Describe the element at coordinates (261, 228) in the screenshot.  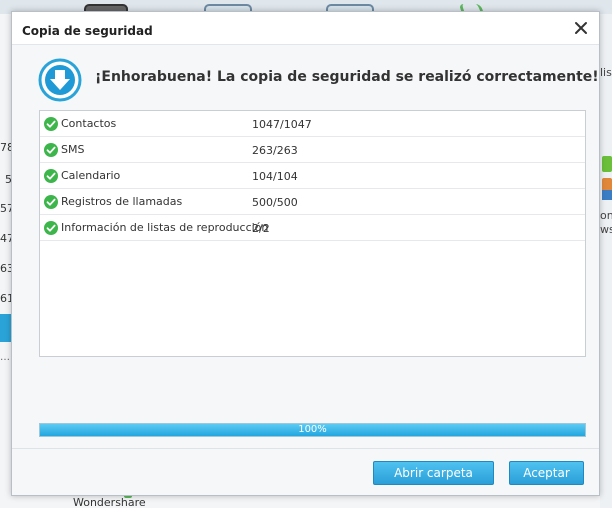
I see `item-count: 2/2` at that location.